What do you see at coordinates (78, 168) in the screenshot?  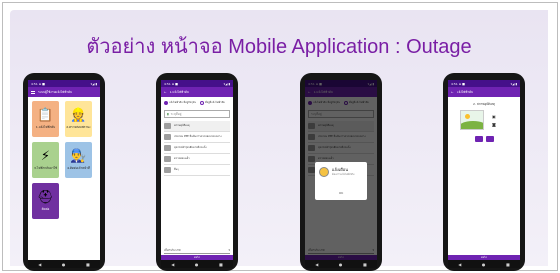 I see `tile-label: 4.ติดต่อเจ้าหน้าที่` at bounding box center [78, 168].